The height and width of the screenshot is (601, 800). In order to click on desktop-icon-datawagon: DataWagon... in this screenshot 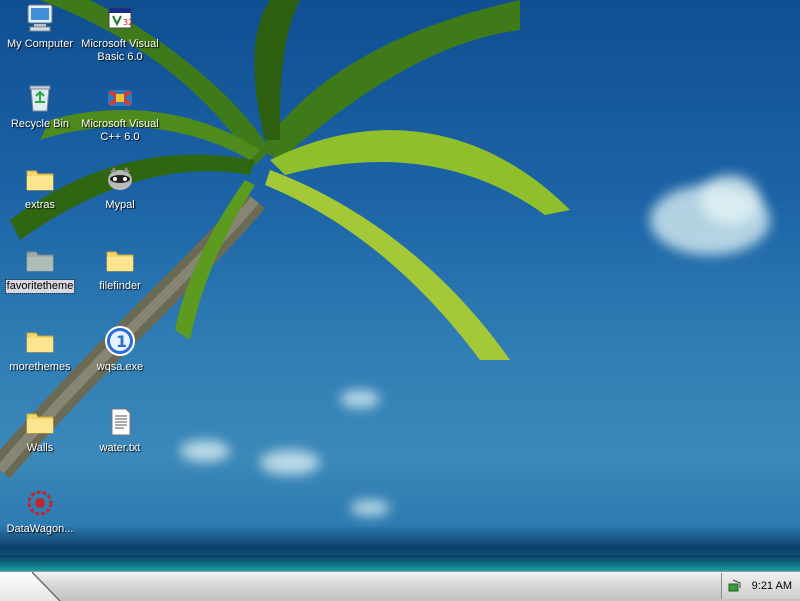, I will do `click(40, 527)`.